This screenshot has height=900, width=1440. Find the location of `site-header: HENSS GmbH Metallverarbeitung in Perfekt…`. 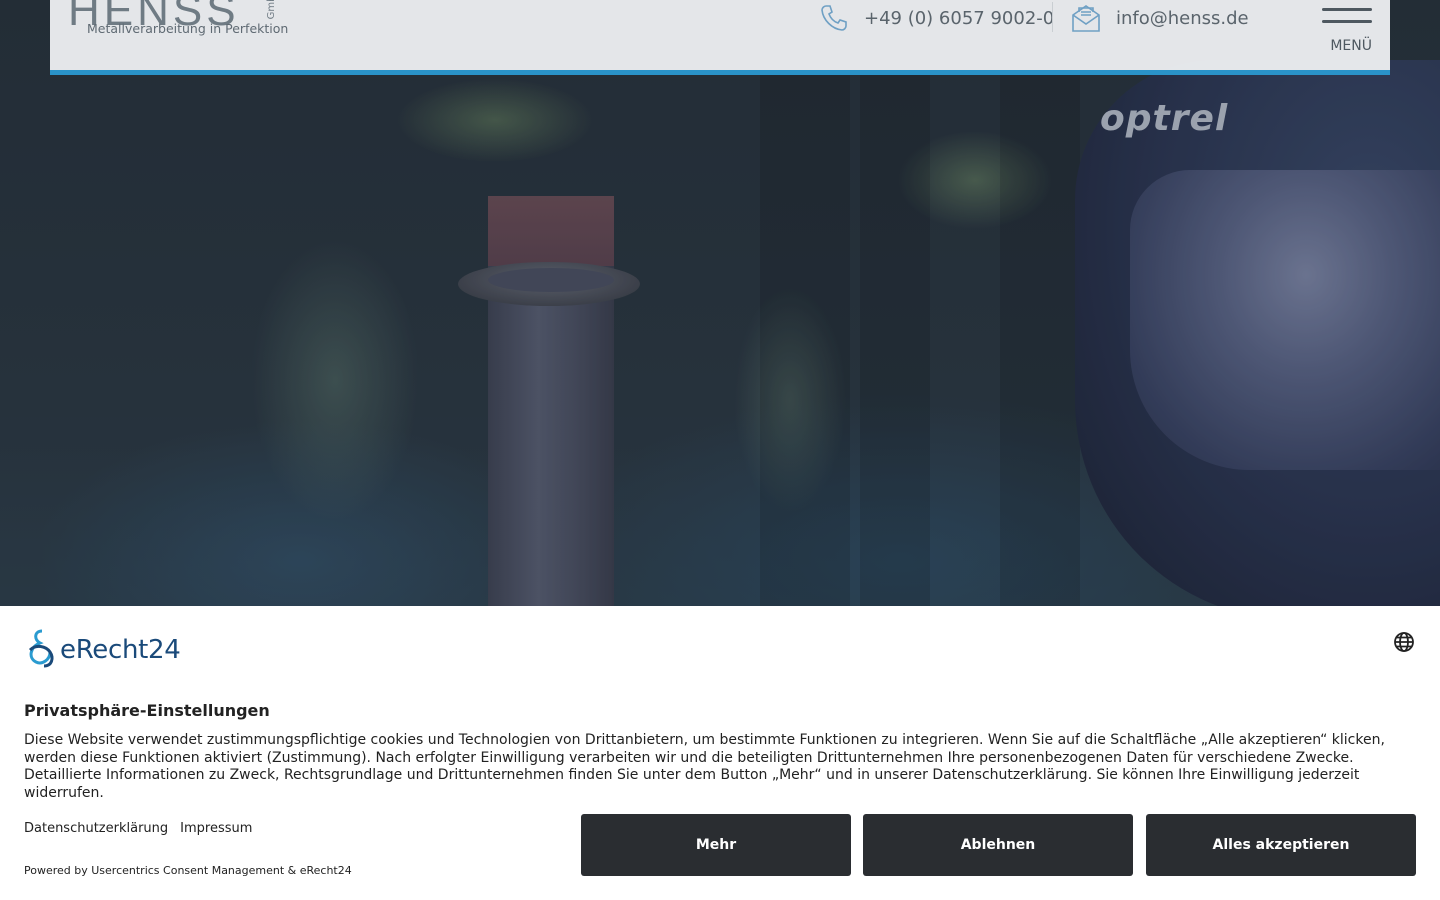

site-header: HENSS GmbH Metallverarbeitung in Perfekt… is located at coordinates (720, 37).